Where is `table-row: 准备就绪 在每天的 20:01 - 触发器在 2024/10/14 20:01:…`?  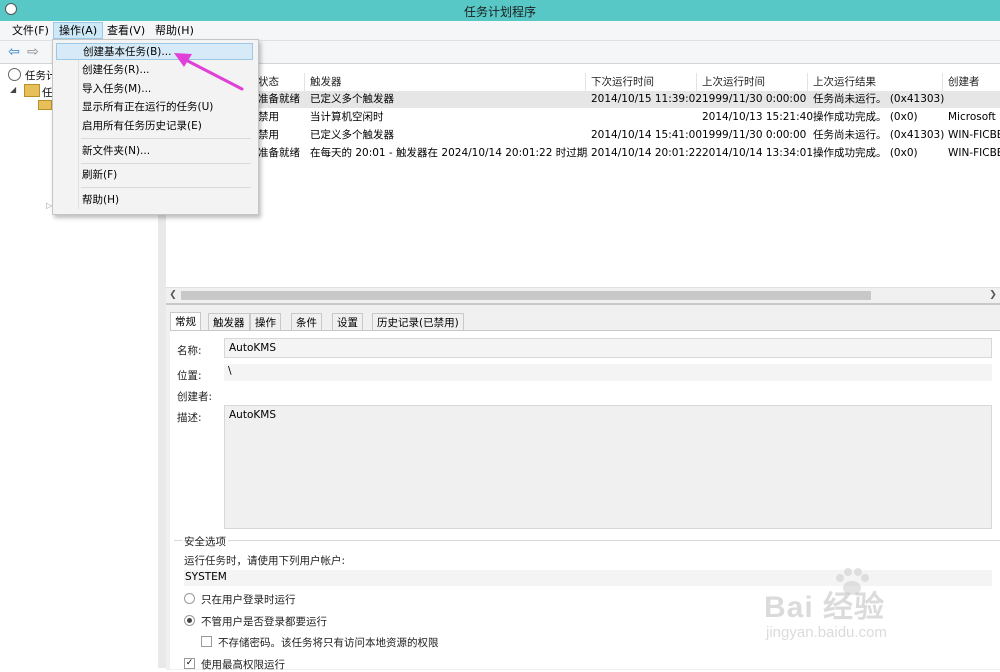 table-row: 准备就绪 在每天的 20:01 - 触发器在 2024/10/14 20:01:… is located at coordinates (583, 153).